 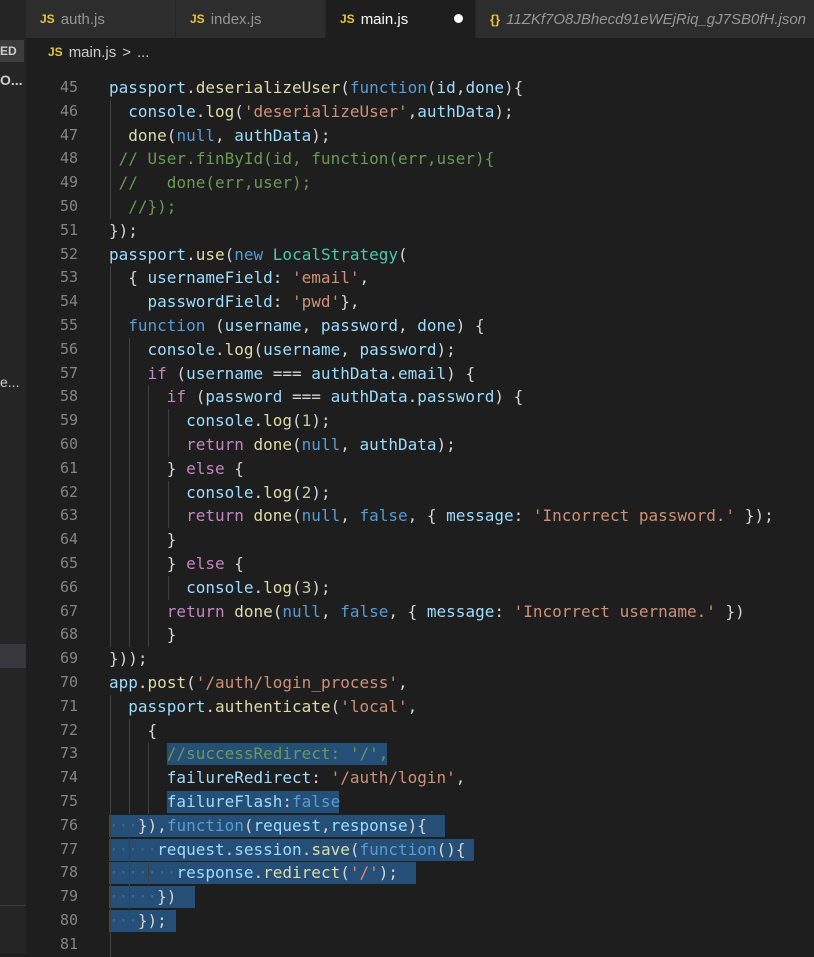 I want to click on code-line: 66 console.log(3);, so click(x=420, y=587).